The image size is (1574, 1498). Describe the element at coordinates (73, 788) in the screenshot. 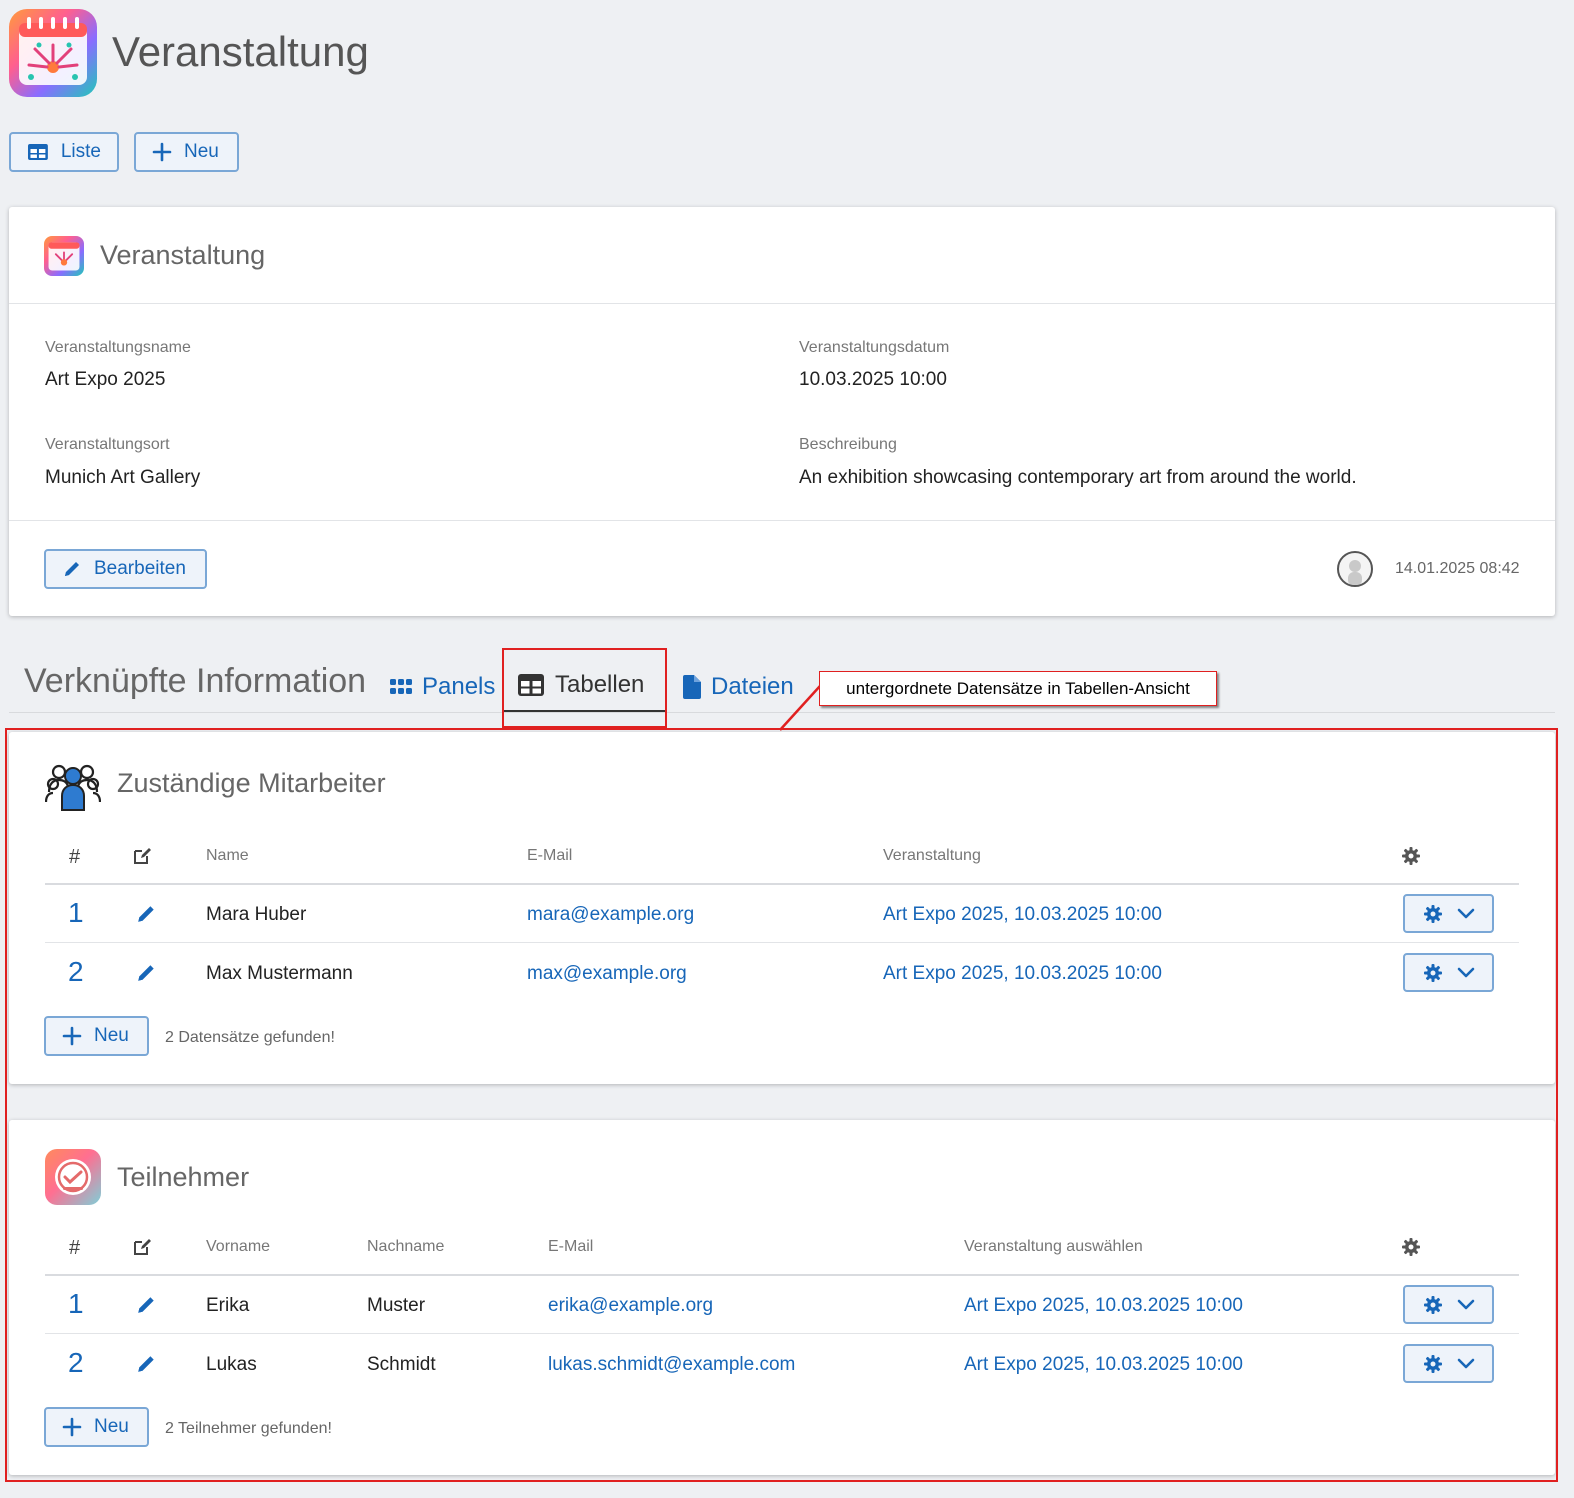

I see `people-icon` at that location.